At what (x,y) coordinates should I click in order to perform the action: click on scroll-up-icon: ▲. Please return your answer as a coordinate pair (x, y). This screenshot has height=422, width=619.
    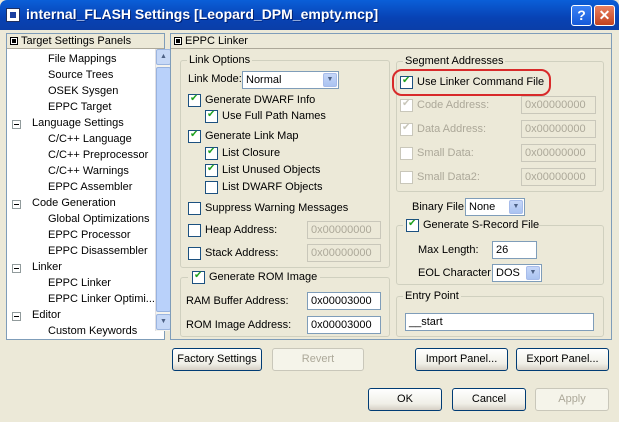
    Looking at the image, I should click on (163, 57).